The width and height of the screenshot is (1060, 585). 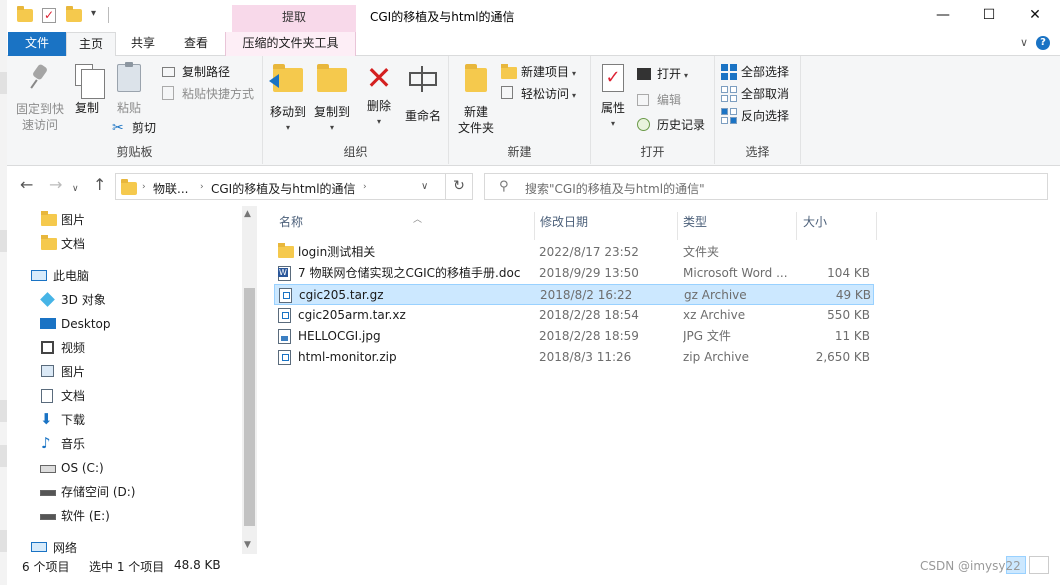 What do you see at coordinates (424, 186) in the screenshot?
I see `address-dropdown-icon: ∨` at bounding box center [424, 186].